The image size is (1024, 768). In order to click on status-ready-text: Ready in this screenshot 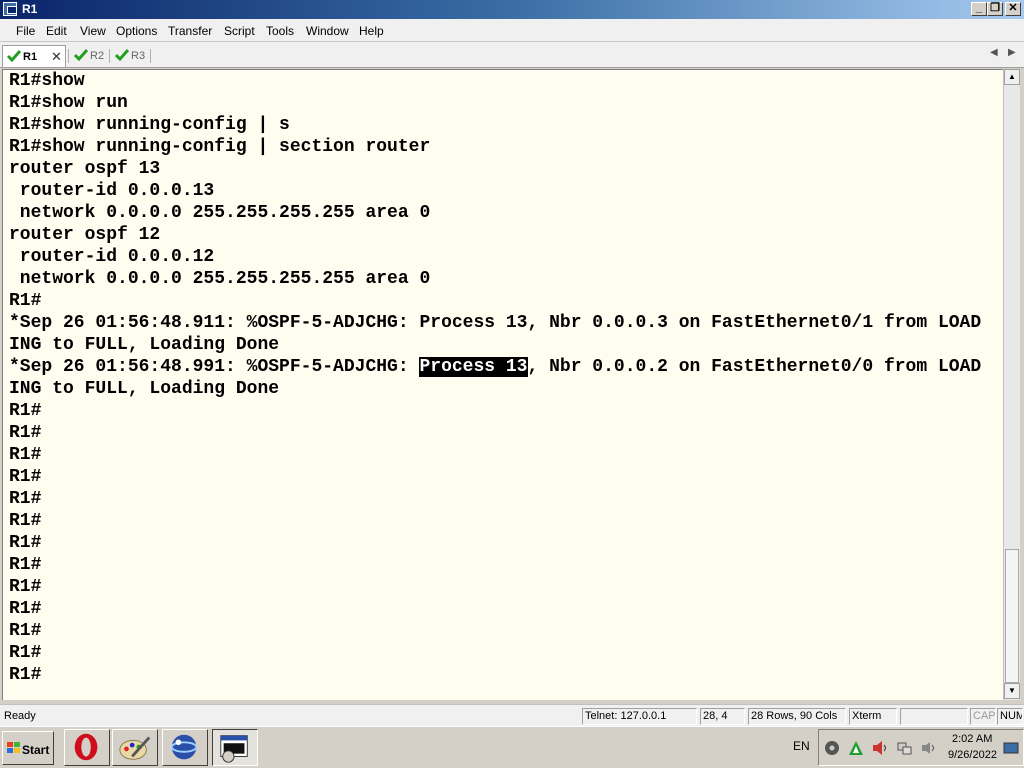, I will do `click(20, 716)`.